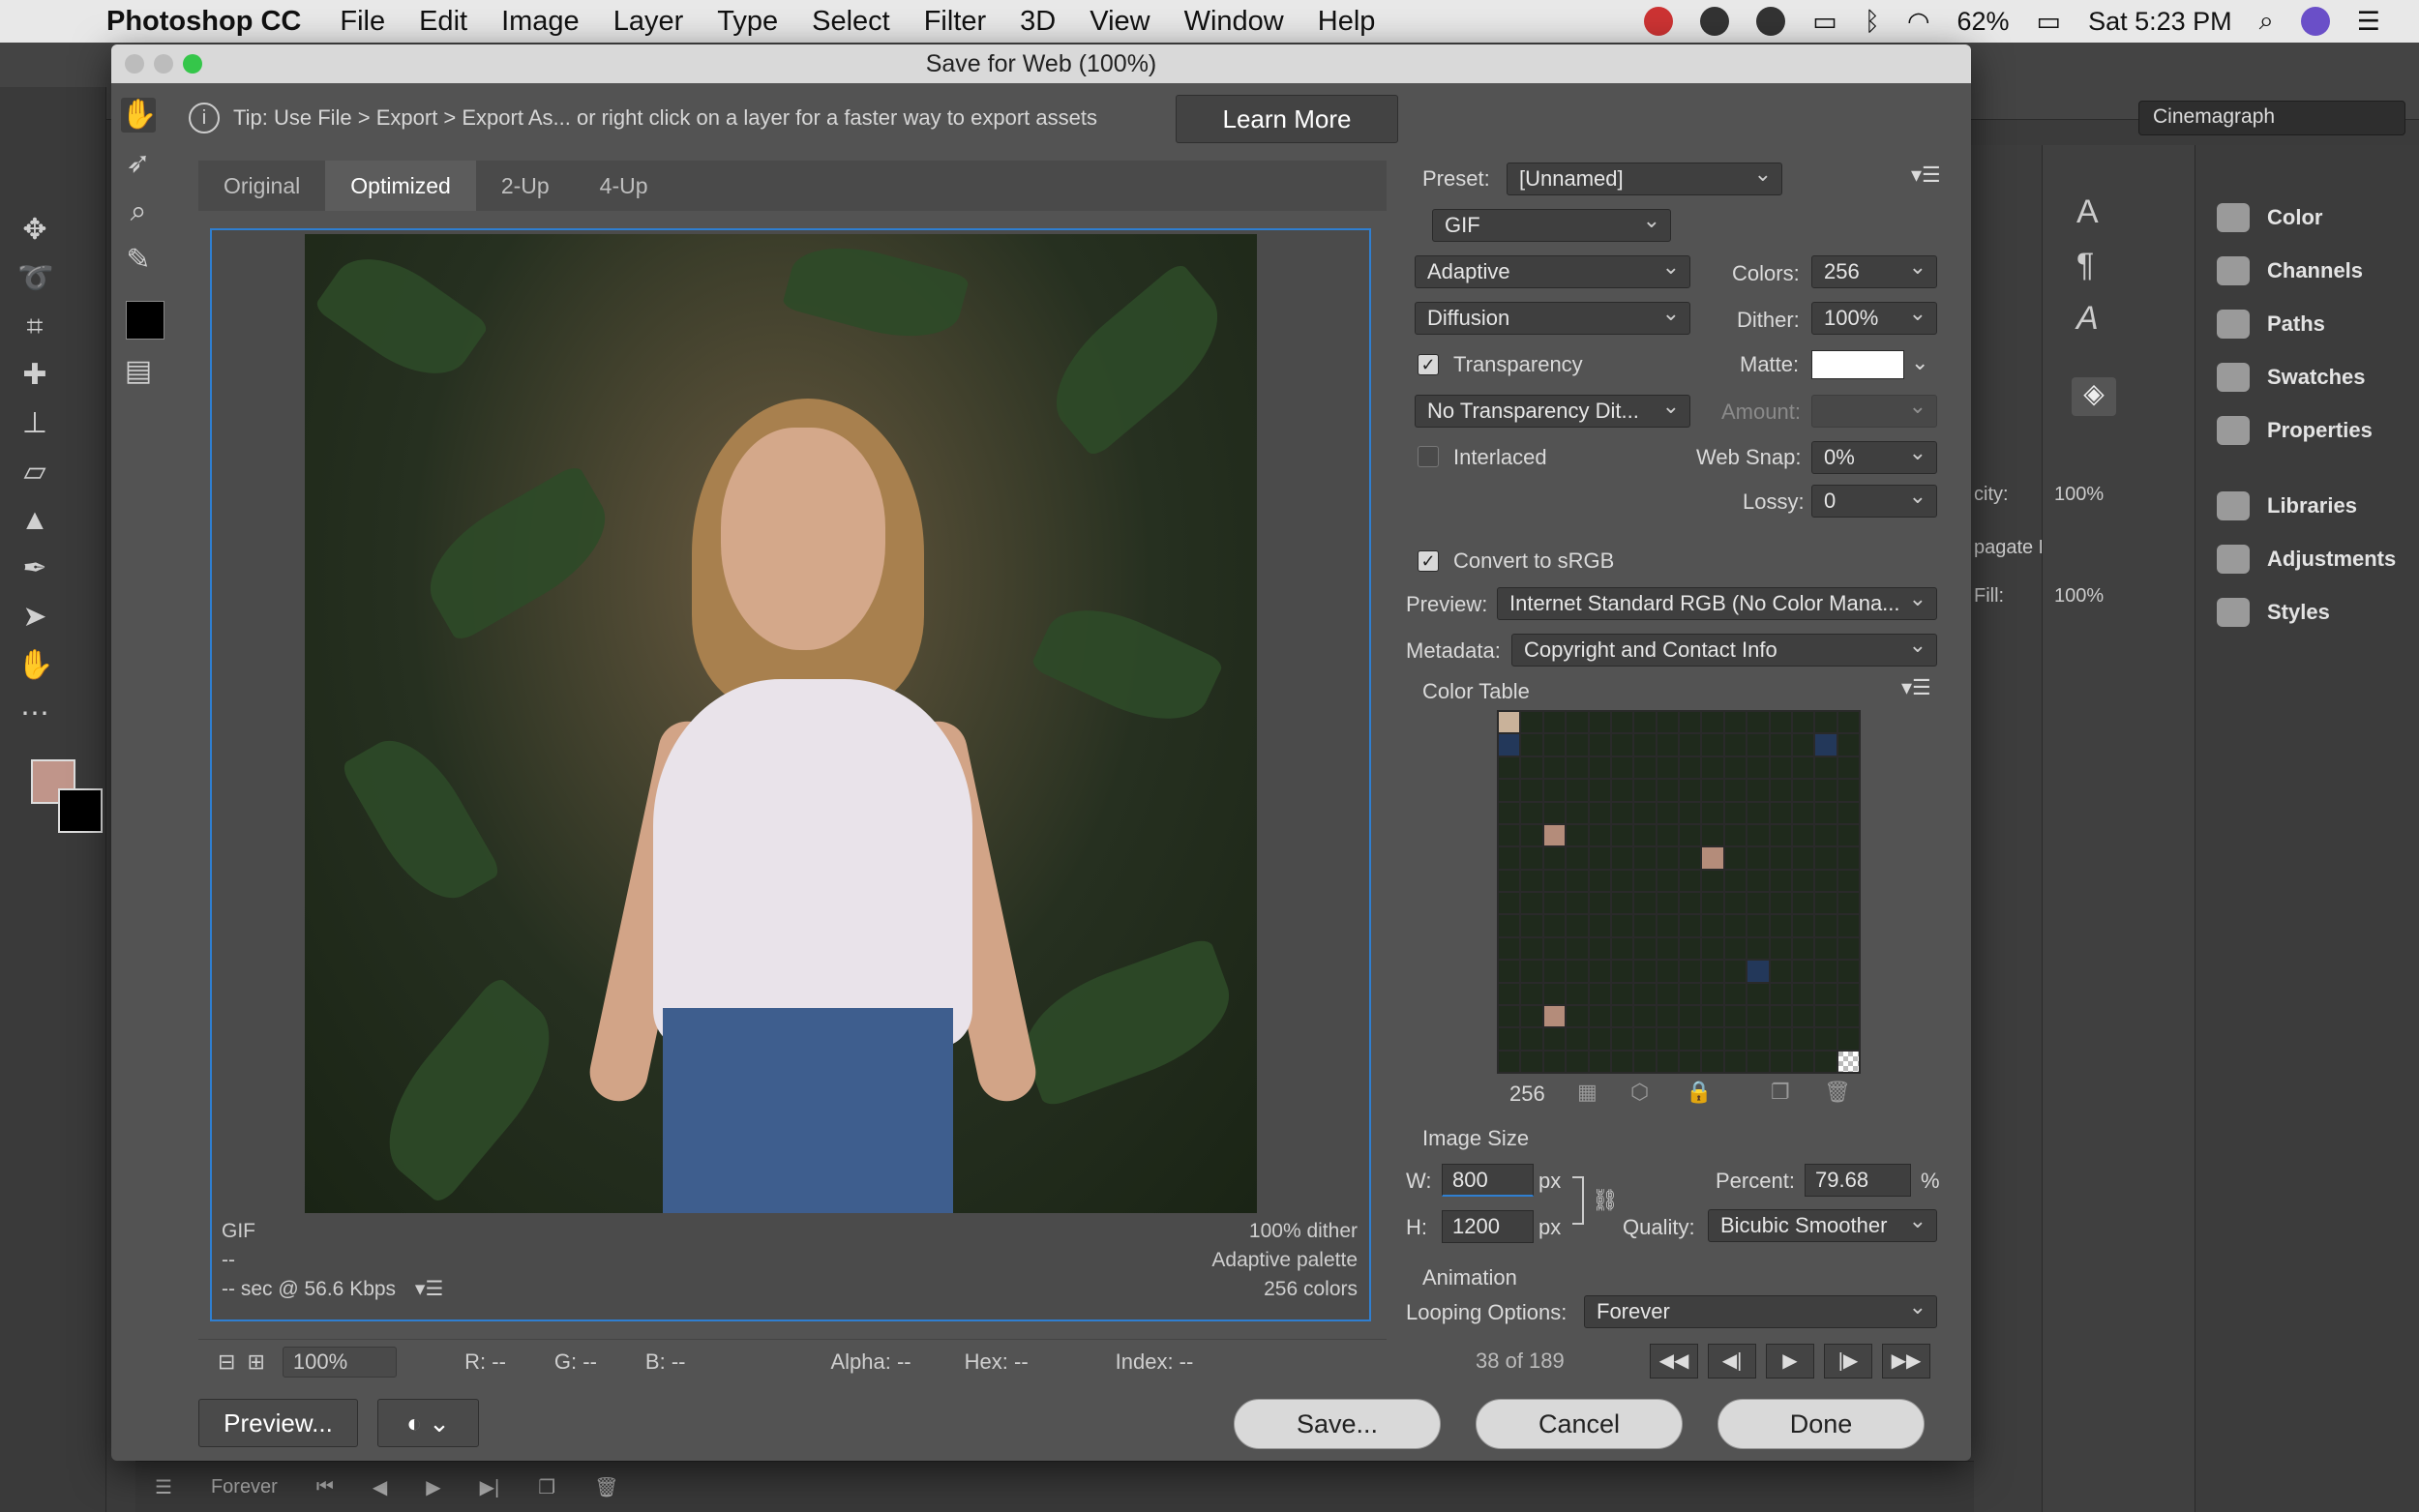 The image size is (2419, 1512). I want to click on color-reduction-select: Adaptive, so click(1552, 272).